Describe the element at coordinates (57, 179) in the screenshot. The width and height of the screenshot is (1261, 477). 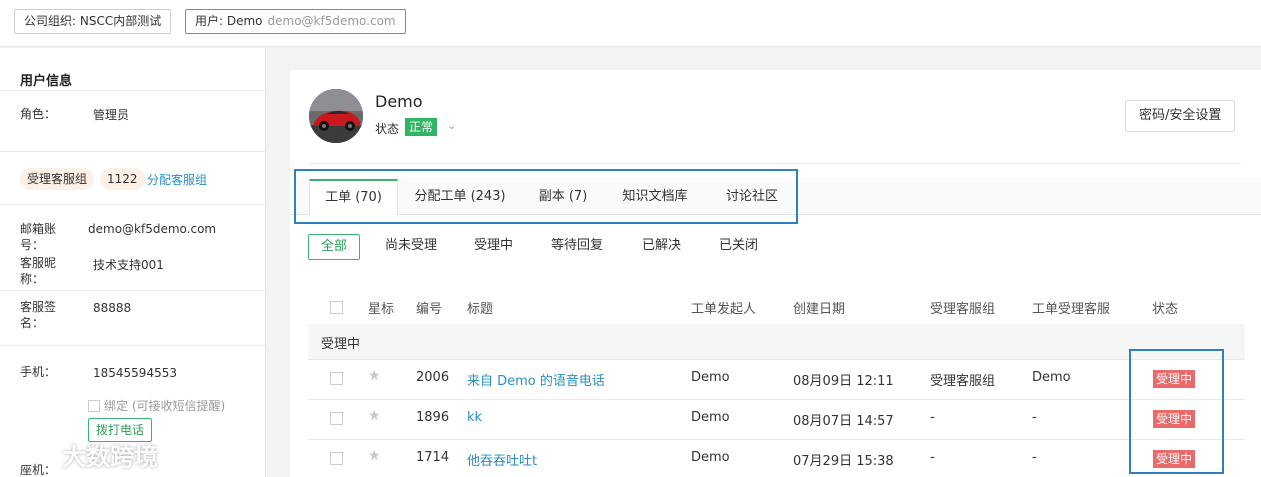
I see `group-pill: 受理客服组` at that location.